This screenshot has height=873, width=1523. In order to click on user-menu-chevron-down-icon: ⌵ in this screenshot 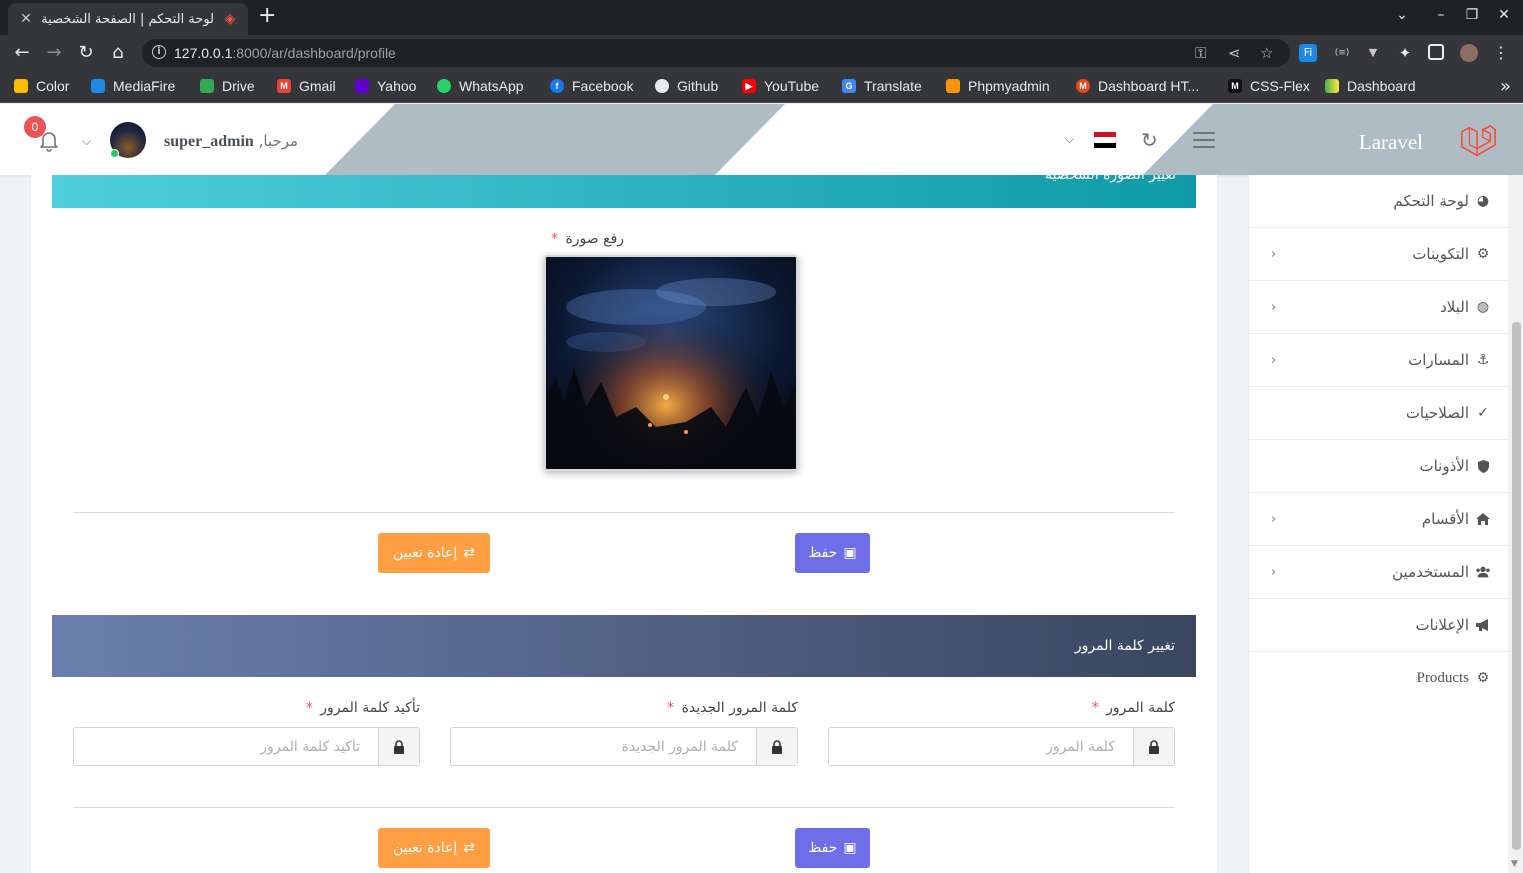, I will do `click(86, 141)`.